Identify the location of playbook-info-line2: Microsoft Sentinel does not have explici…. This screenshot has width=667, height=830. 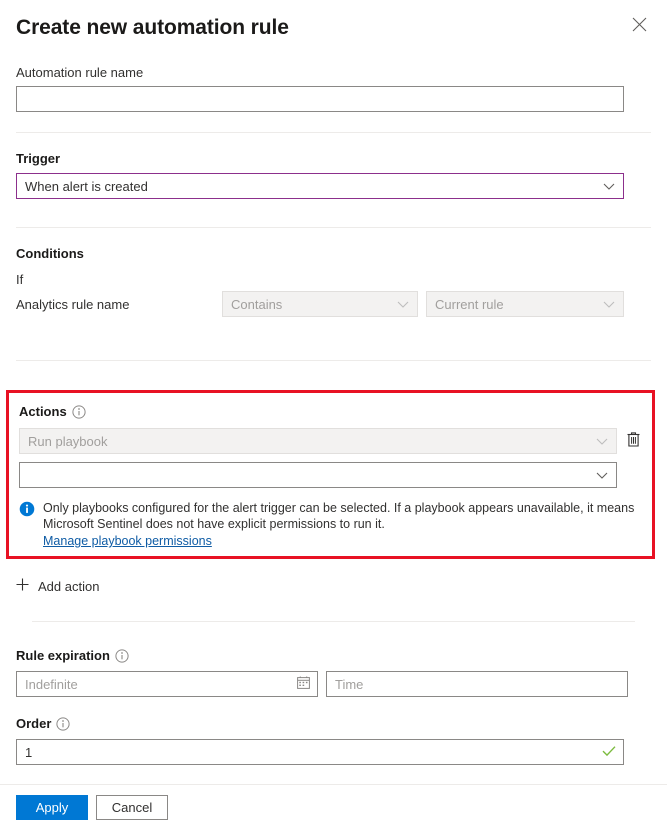
(214, 524).